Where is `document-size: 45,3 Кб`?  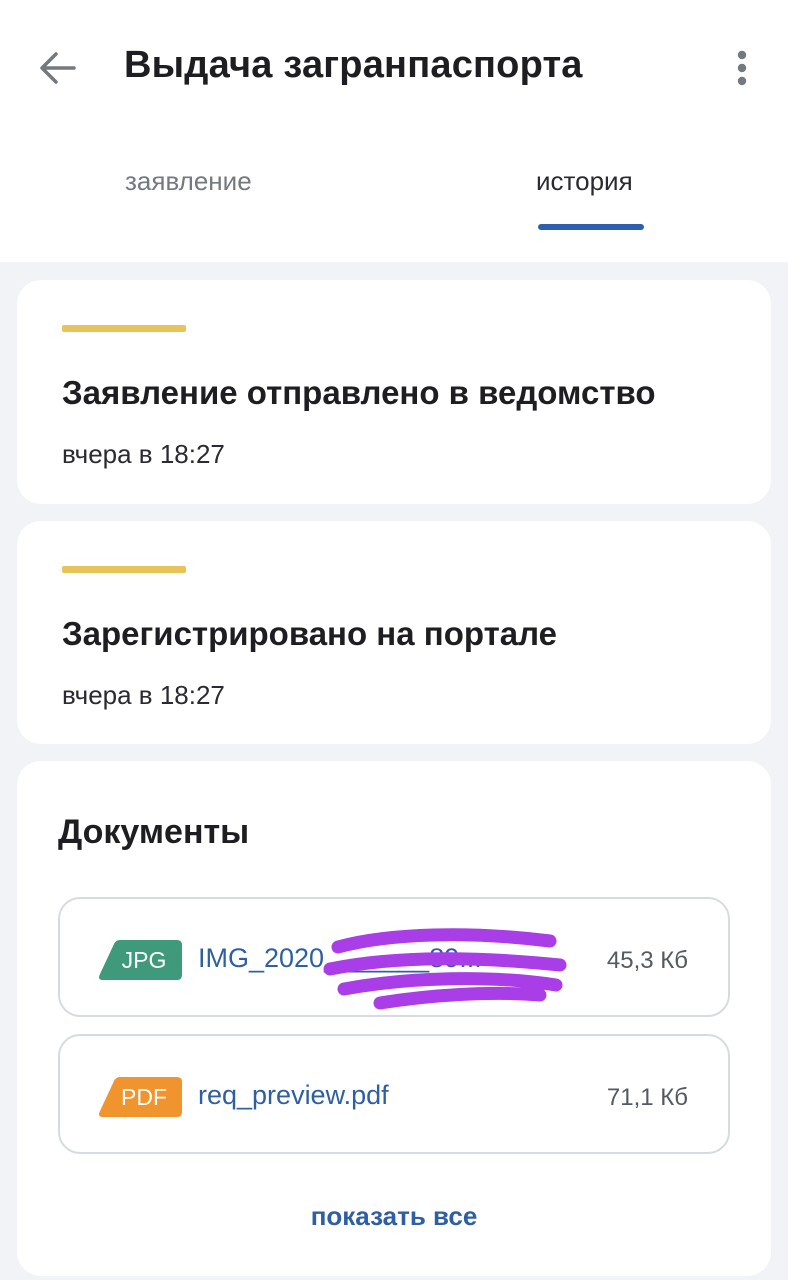 document-size: 45,3 Кб is located at coordinates (647, 960).